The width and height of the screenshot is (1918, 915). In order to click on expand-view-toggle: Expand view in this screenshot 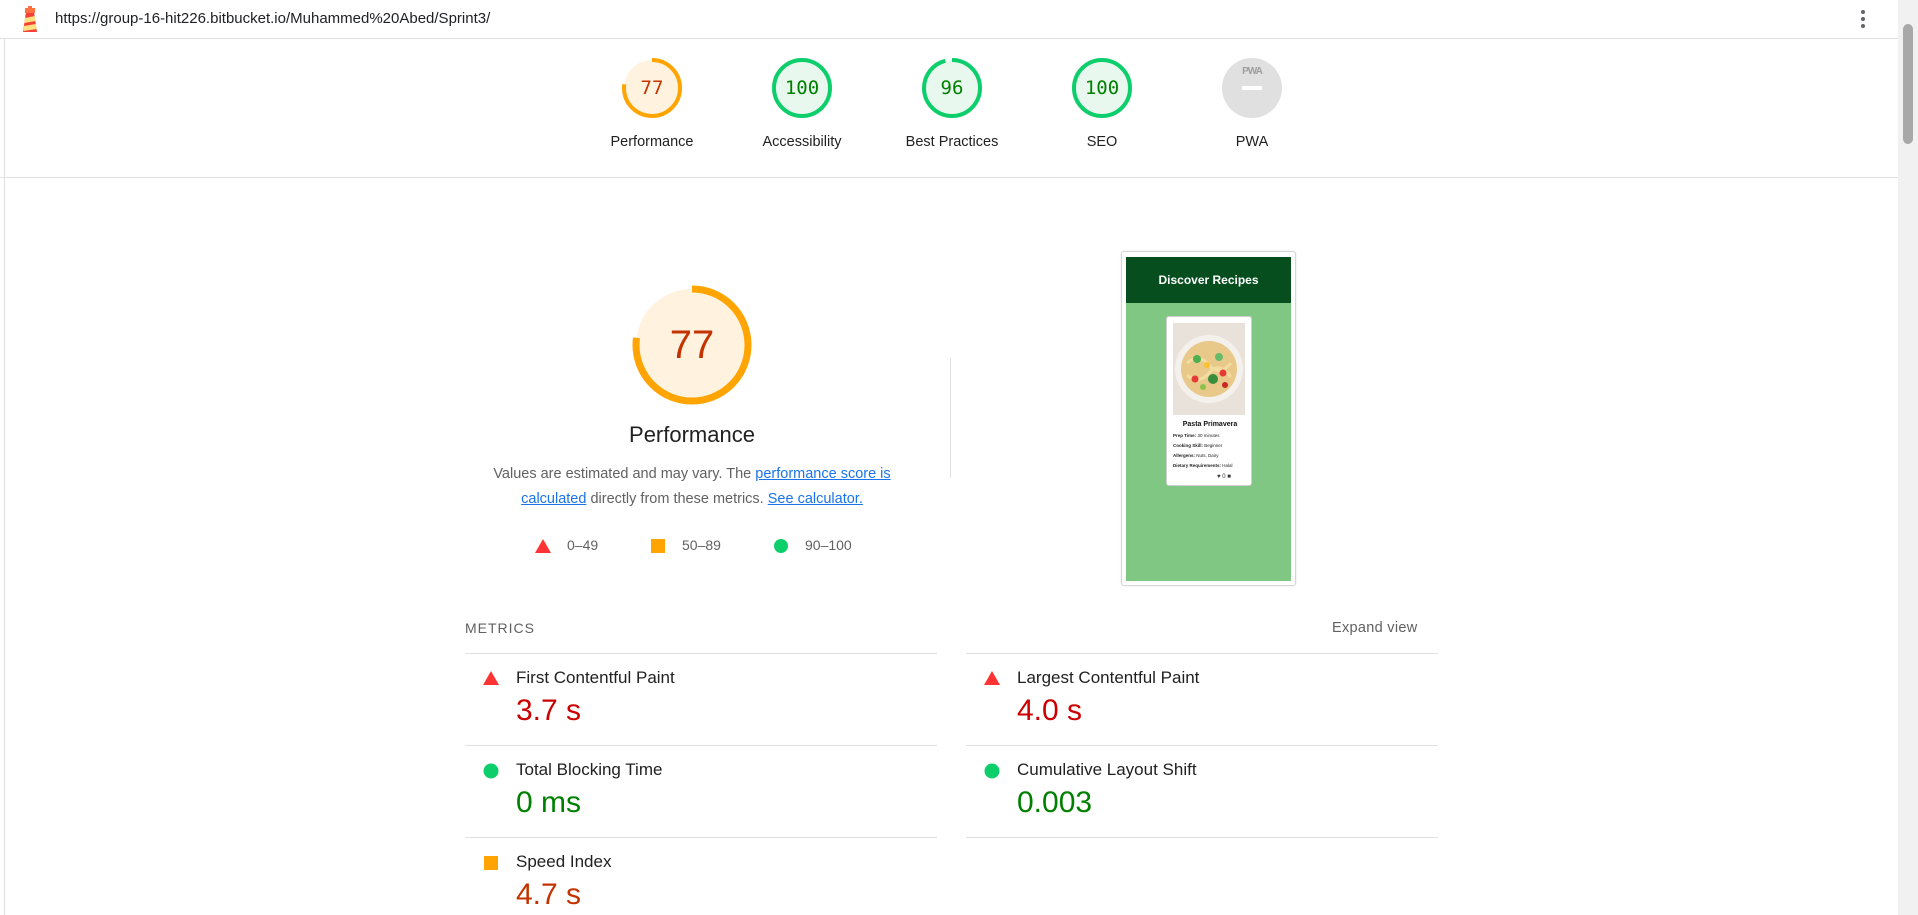, I will do `click(1375, 628)`.